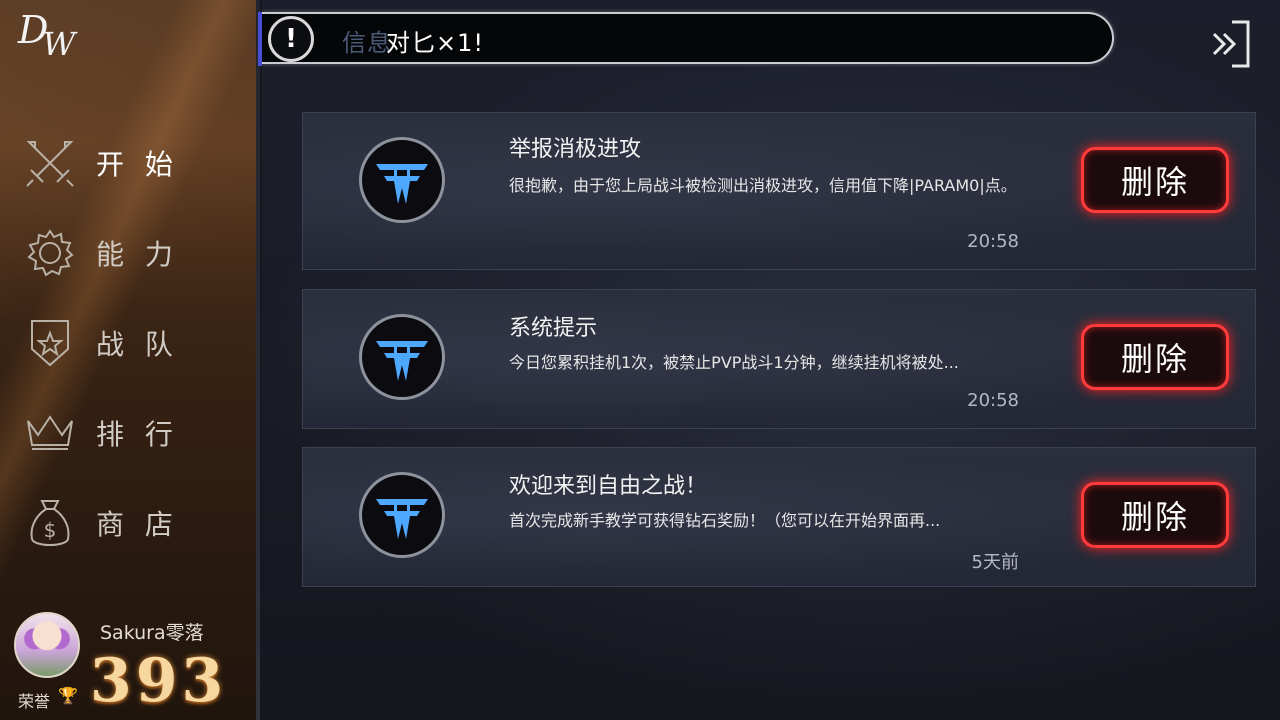 This screenshot has width=1280, height=720. Describe the element at coordinates (137, 164) in the screenshot. I see `sidebar-item-label: 开 始` at that location.